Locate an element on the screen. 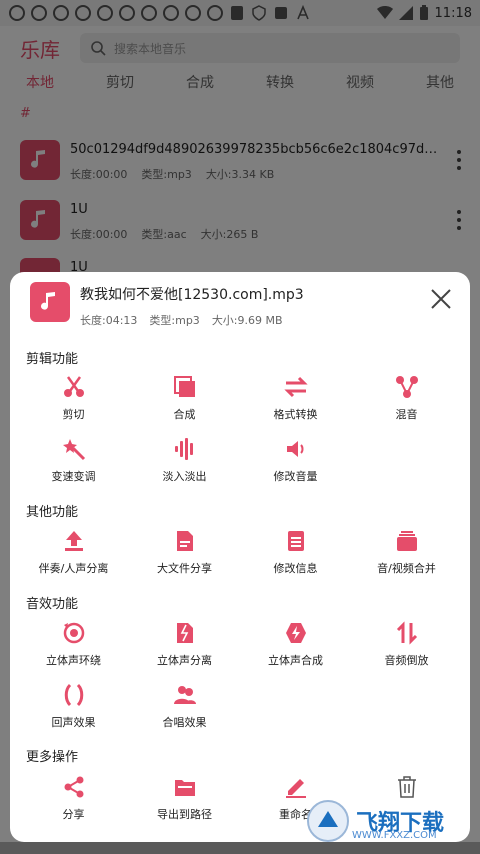  chorus-icon is located at coordinates (184, 695).